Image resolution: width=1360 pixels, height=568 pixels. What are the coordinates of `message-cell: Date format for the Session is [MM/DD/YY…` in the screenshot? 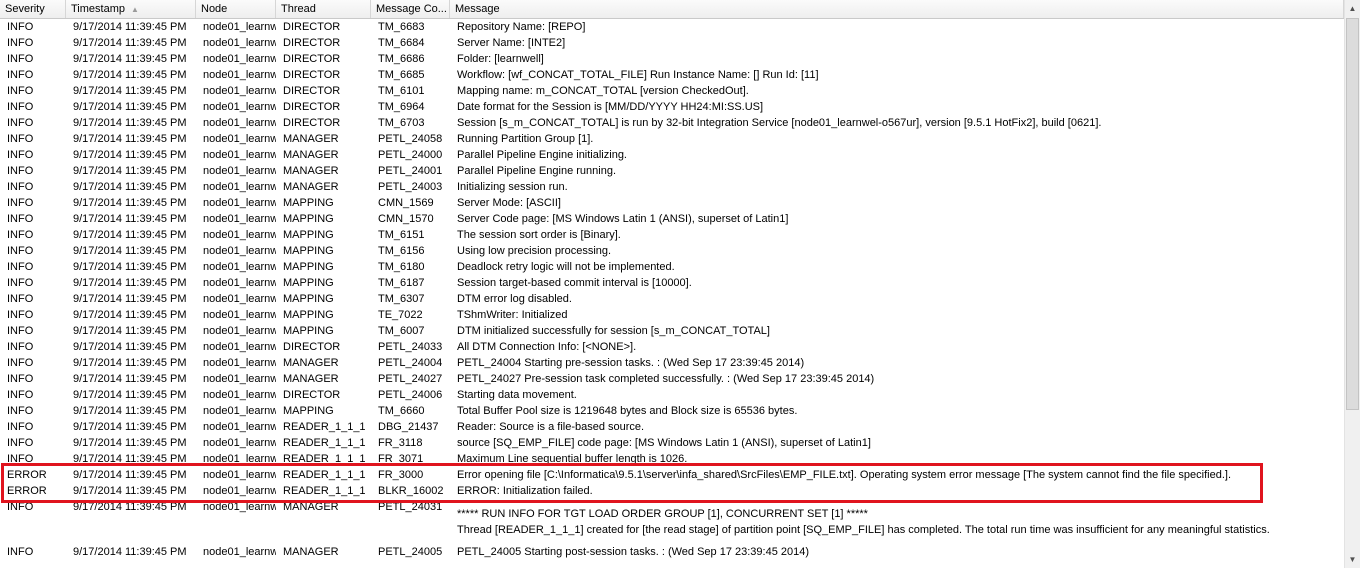 It's located at (610, 107).